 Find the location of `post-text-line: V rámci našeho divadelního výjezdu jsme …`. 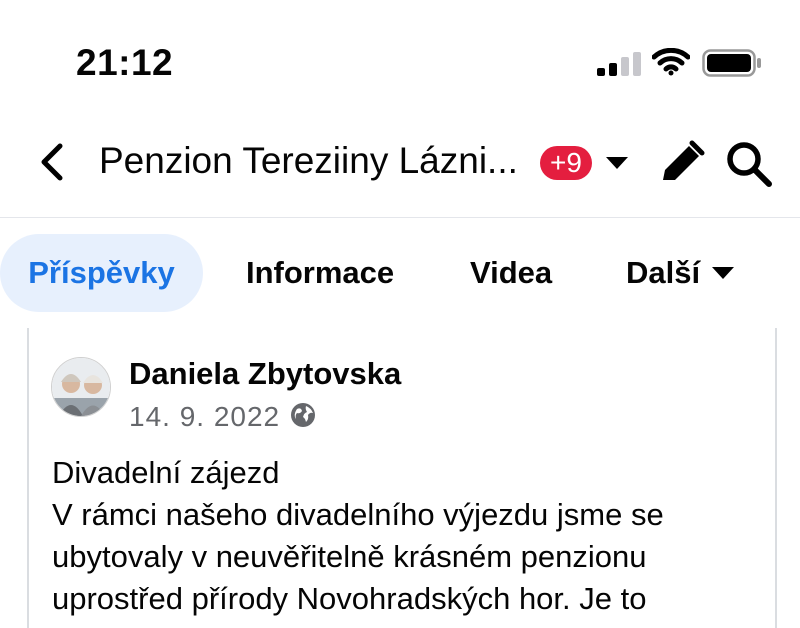

post-text-line: V rámci našeho divadelního výjezdu jsme … is located at coordinates (358, 514).